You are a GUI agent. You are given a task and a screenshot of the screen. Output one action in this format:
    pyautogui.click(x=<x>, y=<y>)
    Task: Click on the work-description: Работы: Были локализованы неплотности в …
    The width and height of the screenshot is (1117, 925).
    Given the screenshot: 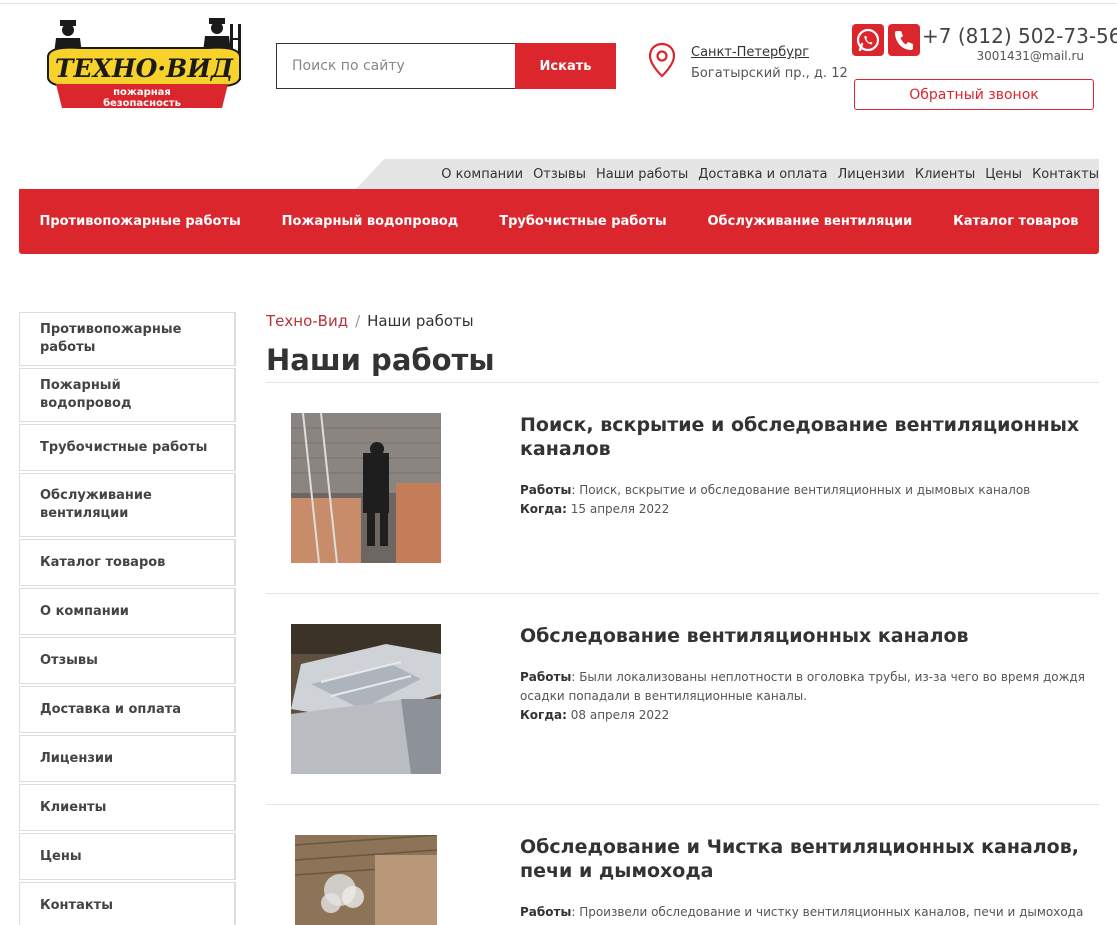 What is the action you would take?
    pyautogui.click(x=802, y=686)
    